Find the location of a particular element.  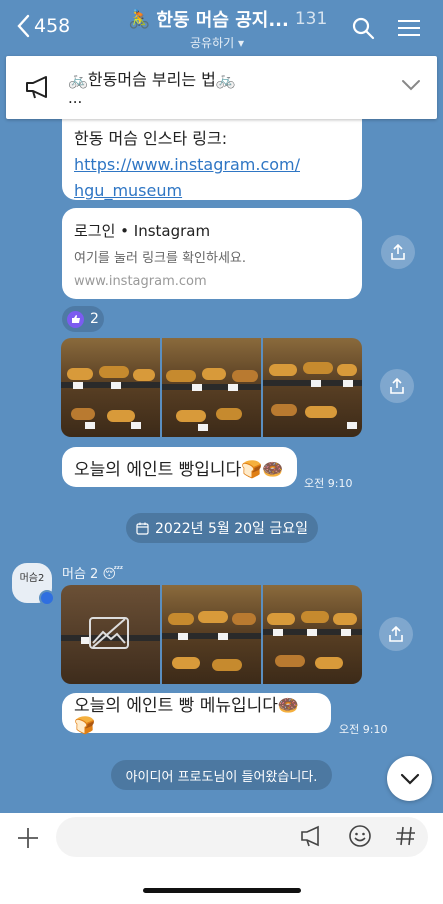

message-input-bar is located at coordinates (221, 838).